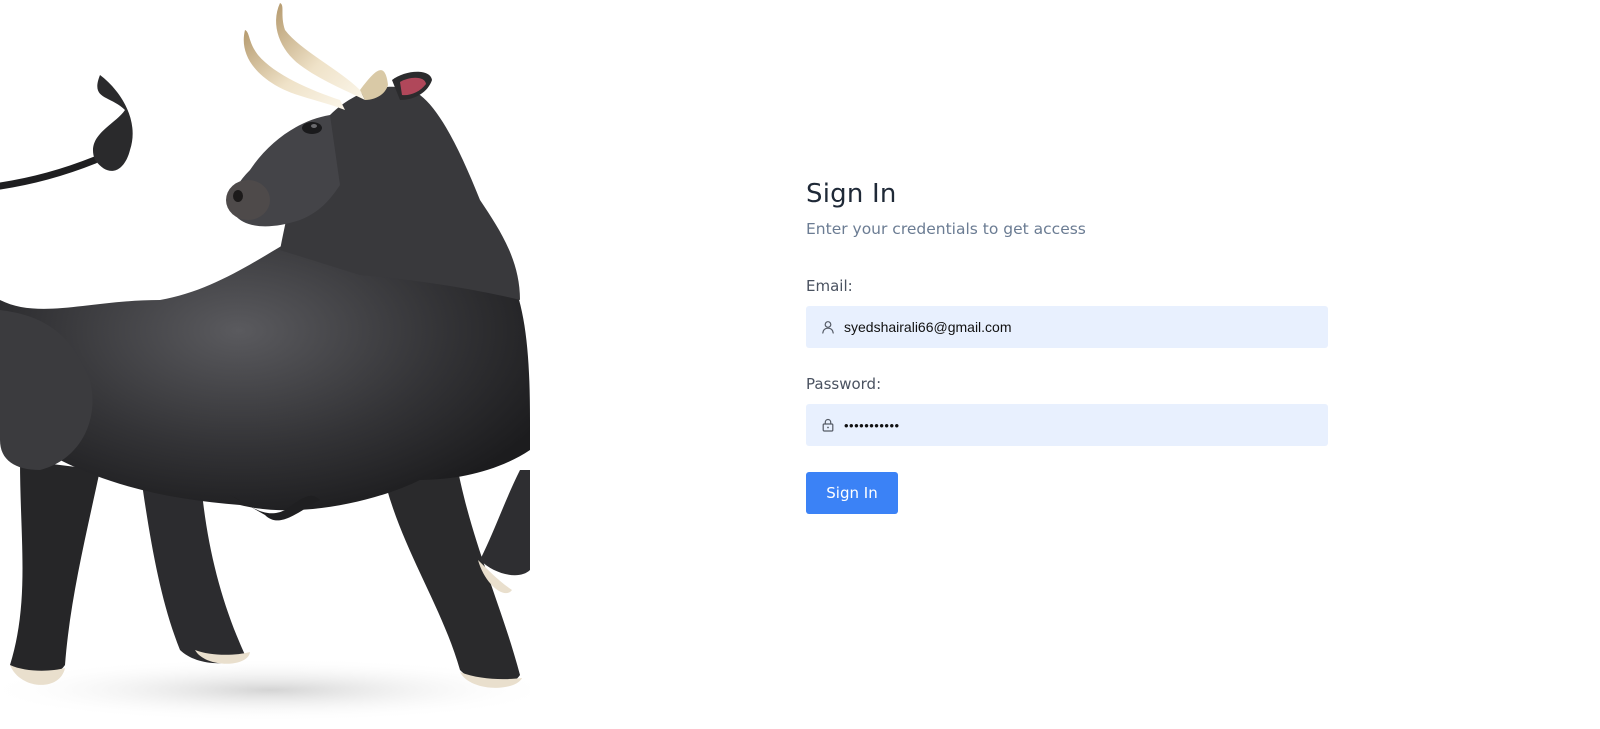  Describe the element at coordinates (828, 425) in the screenshot. I see `lock-icon` at that location.